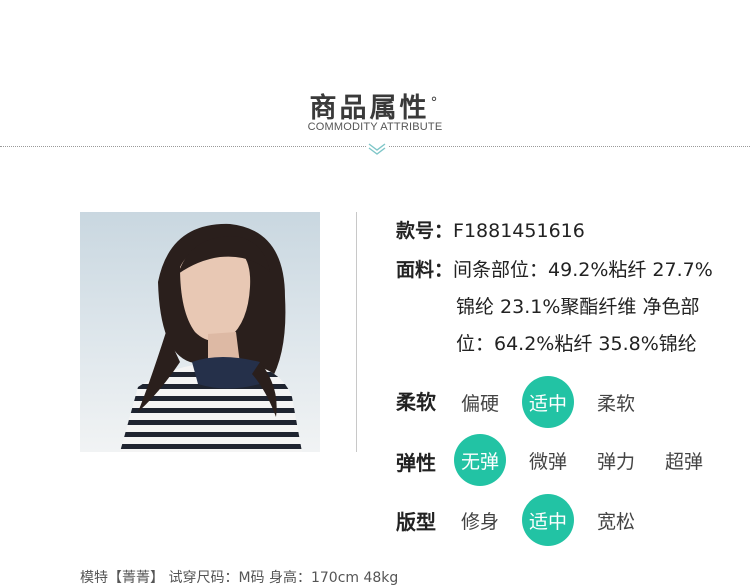  Describe the element at coordinates (479, 403) in the screenshot. I see `softness-option: 偏硬` at that location.